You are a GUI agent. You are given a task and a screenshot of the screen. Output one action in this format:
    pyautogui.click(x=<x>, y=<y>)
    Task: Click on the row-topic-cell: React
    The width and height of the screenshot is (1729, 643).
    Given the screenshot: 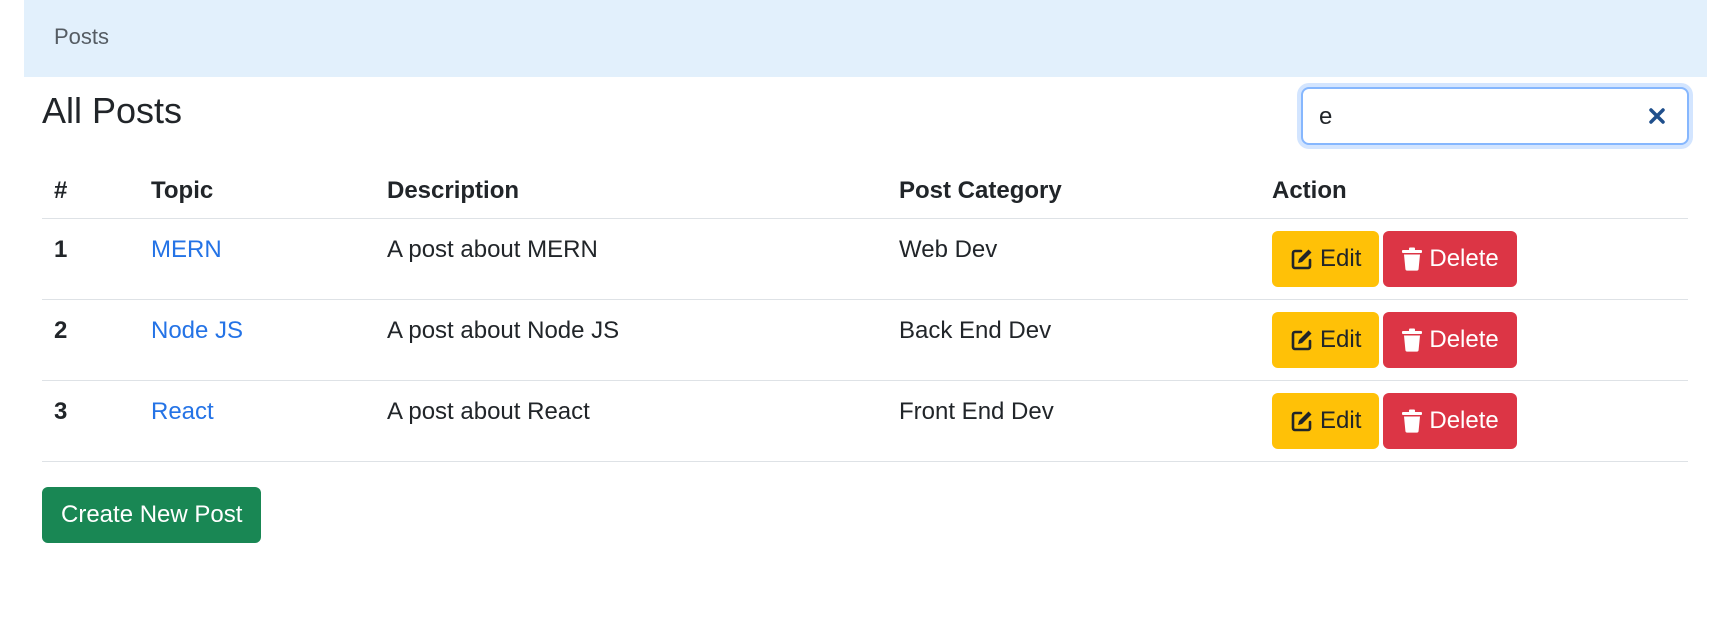 What is the action you would take?
    pyautogui.click(x=257, y=421)
    